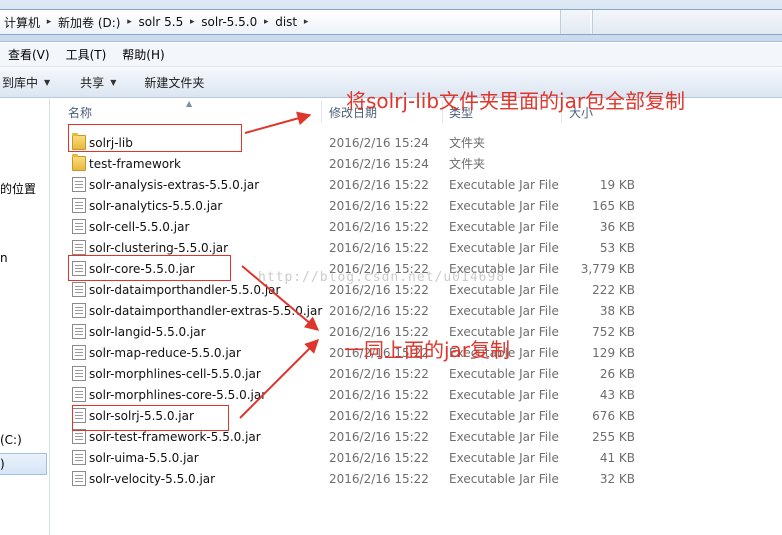  I want to click on list-item-folder: test-framework 2016/2/16 15:24 文件夹, so click(366, 163).